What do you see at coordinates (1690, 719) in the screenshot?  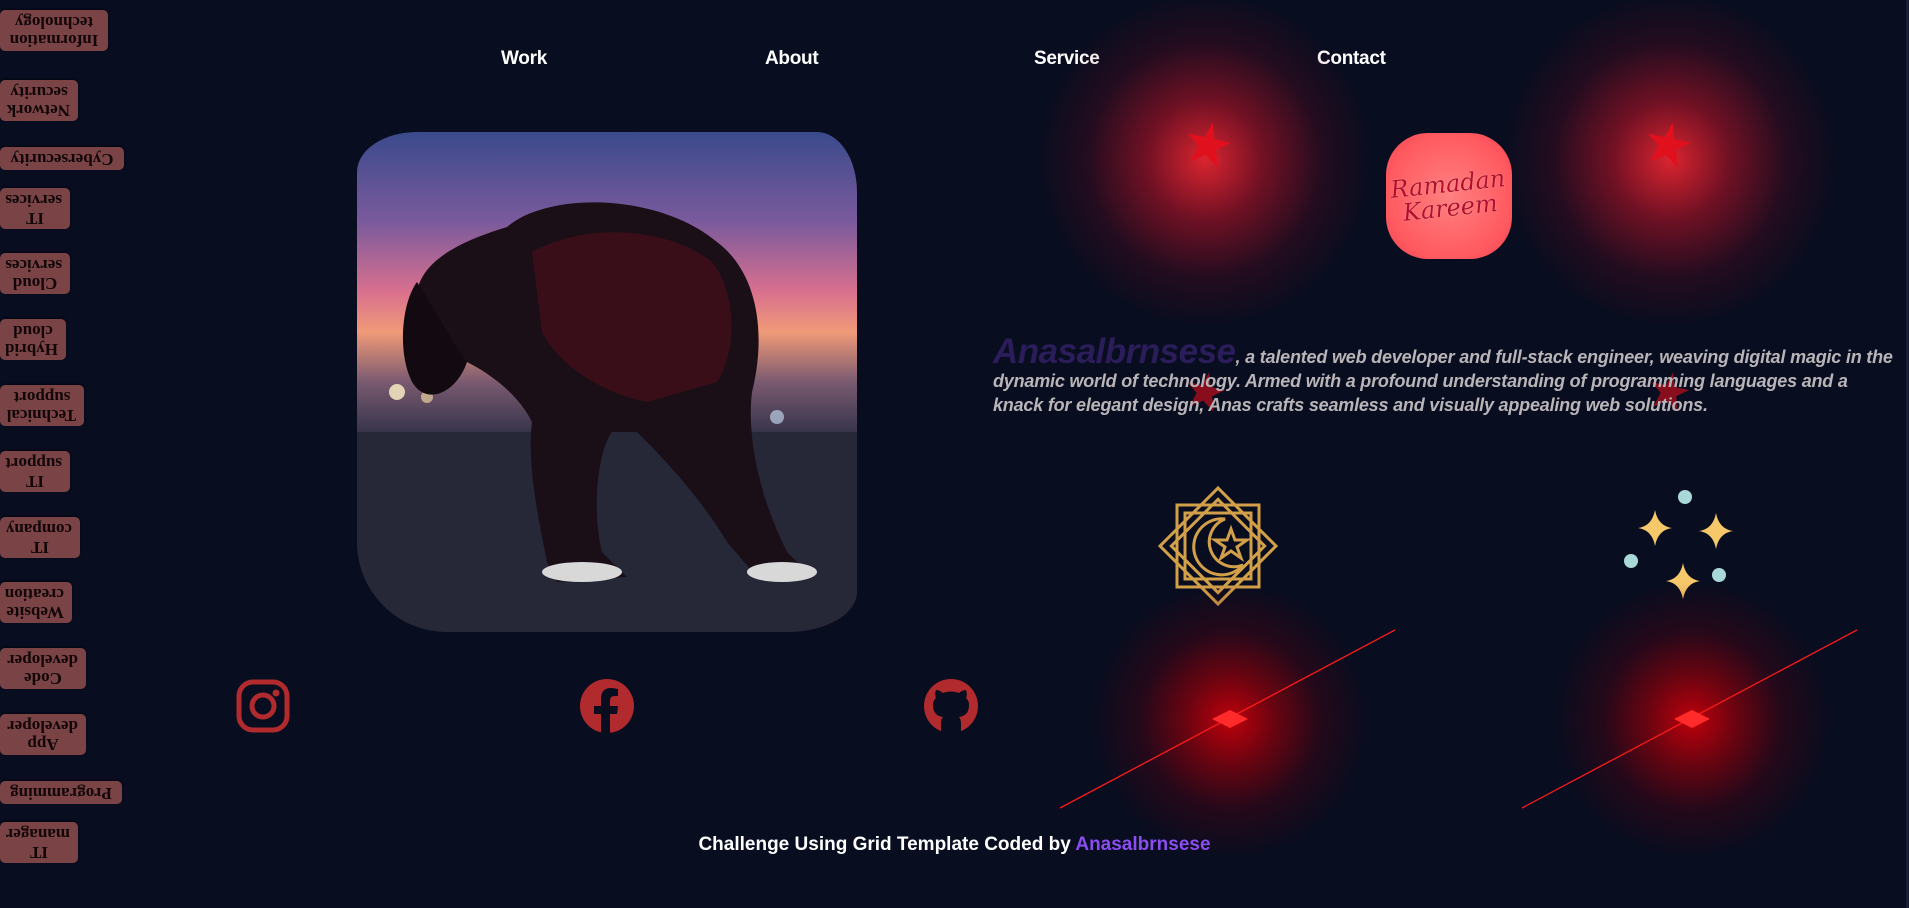 I see `laser-line-right` at bounding box center [1690, 719].